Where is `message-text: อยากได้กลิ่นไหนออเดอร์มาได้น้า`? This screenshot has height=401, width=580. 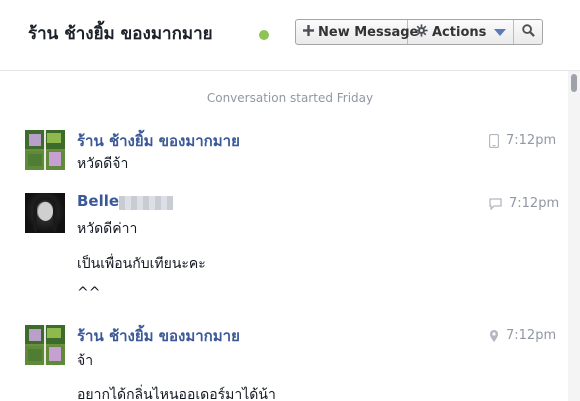
message-text: อยากได้กลิ่นไหนออเดอร์มาได้น้า is located at coordinates (176, 394).